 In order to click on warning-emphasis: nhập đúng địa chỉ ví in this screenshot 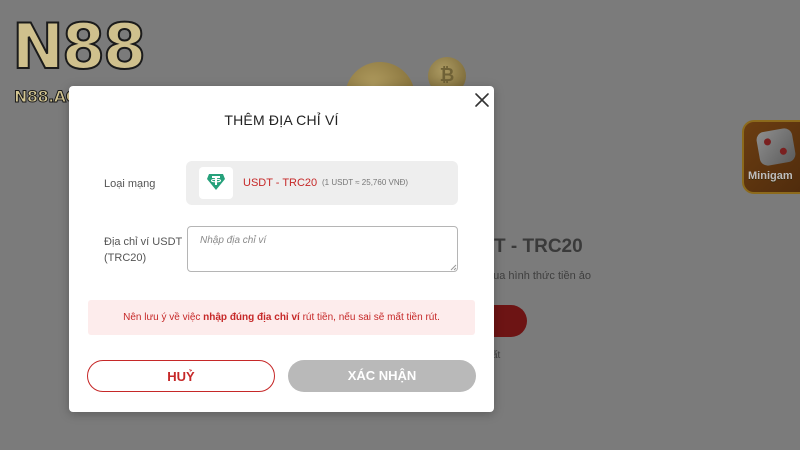, I will do `click(251, 317)`.